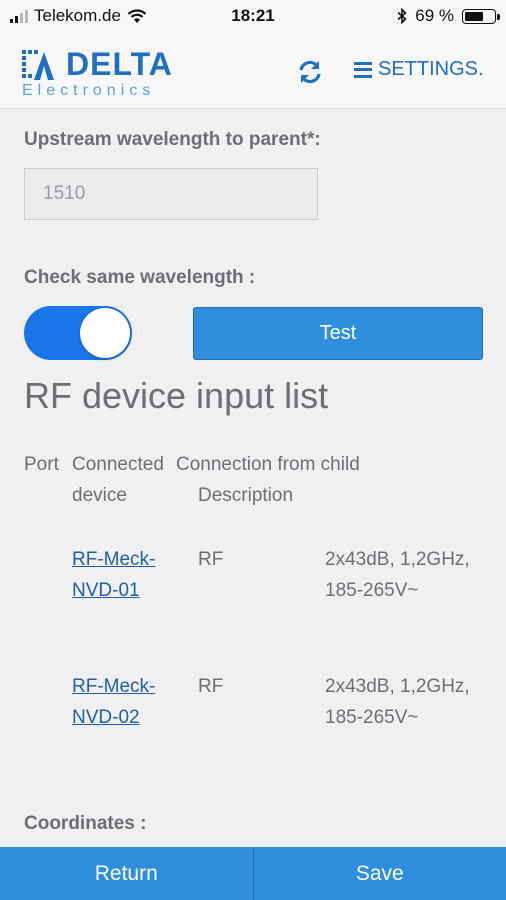 This screenshot has width=506, height=900. What do you see at coordinates (253, 70) in the screenshot?
I see `app-header: DELTA Electronics SETTINGS.` at bounding box center [253, 70].